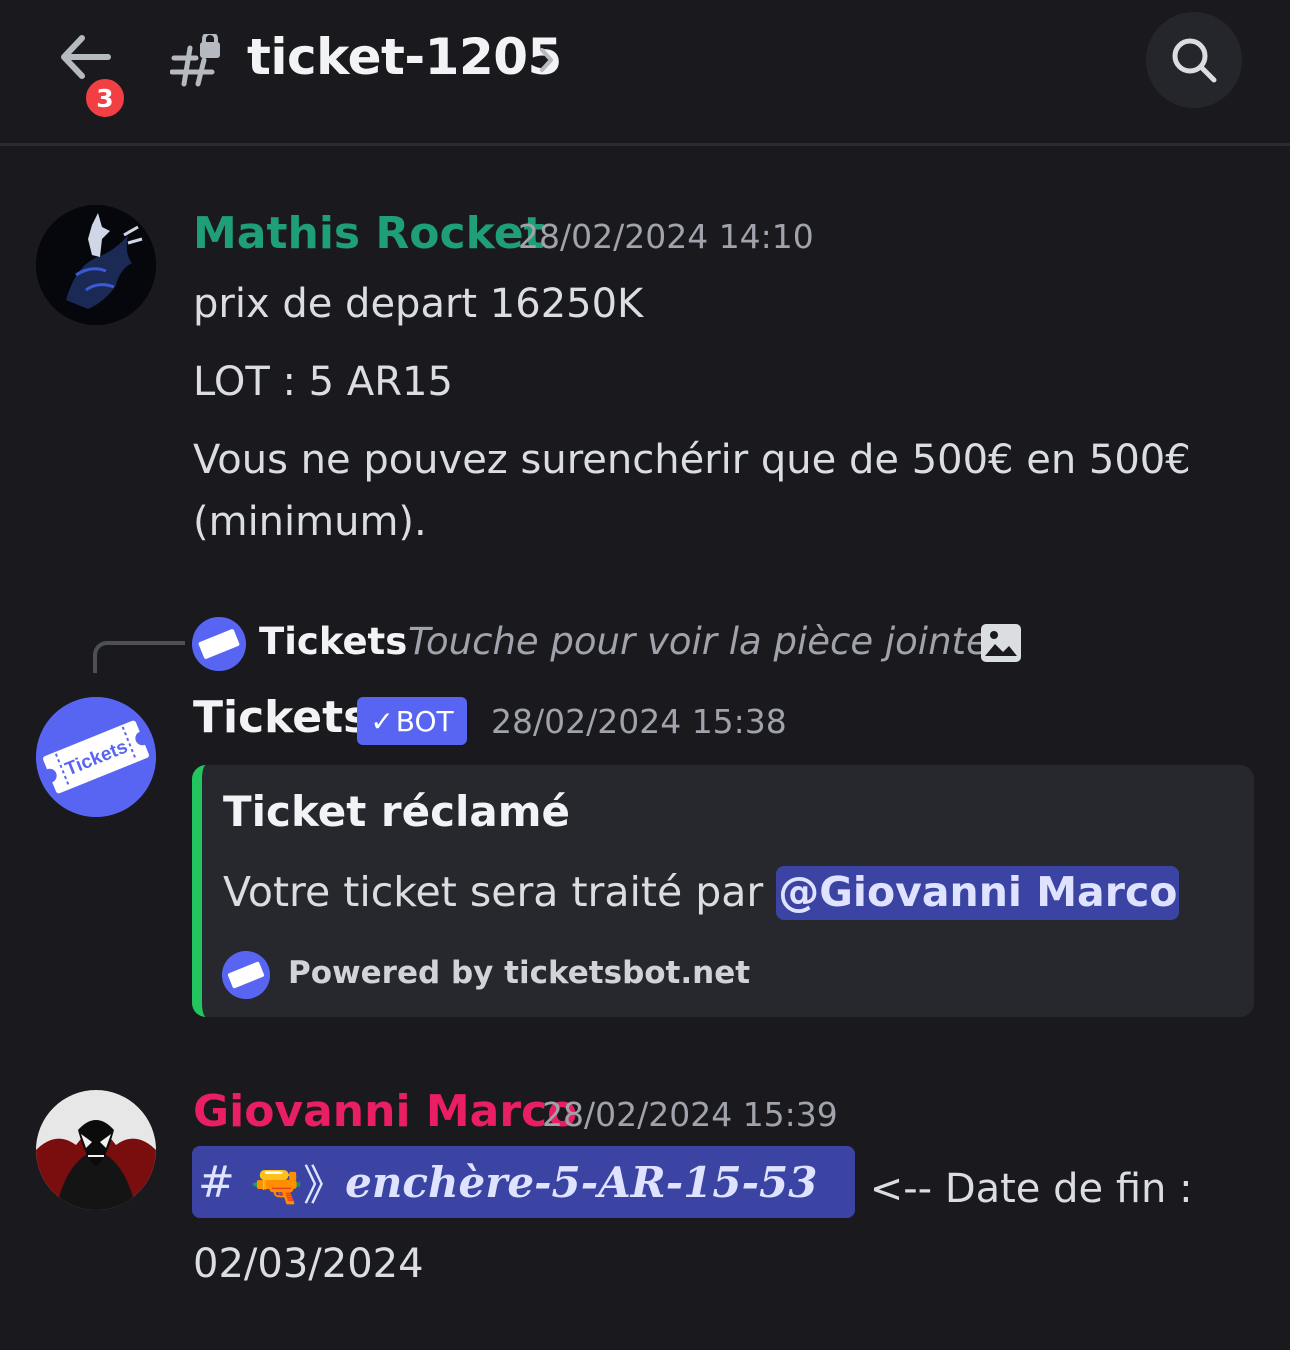  I want to click on message-line: prix de depart 16250K, so click(418, 304).